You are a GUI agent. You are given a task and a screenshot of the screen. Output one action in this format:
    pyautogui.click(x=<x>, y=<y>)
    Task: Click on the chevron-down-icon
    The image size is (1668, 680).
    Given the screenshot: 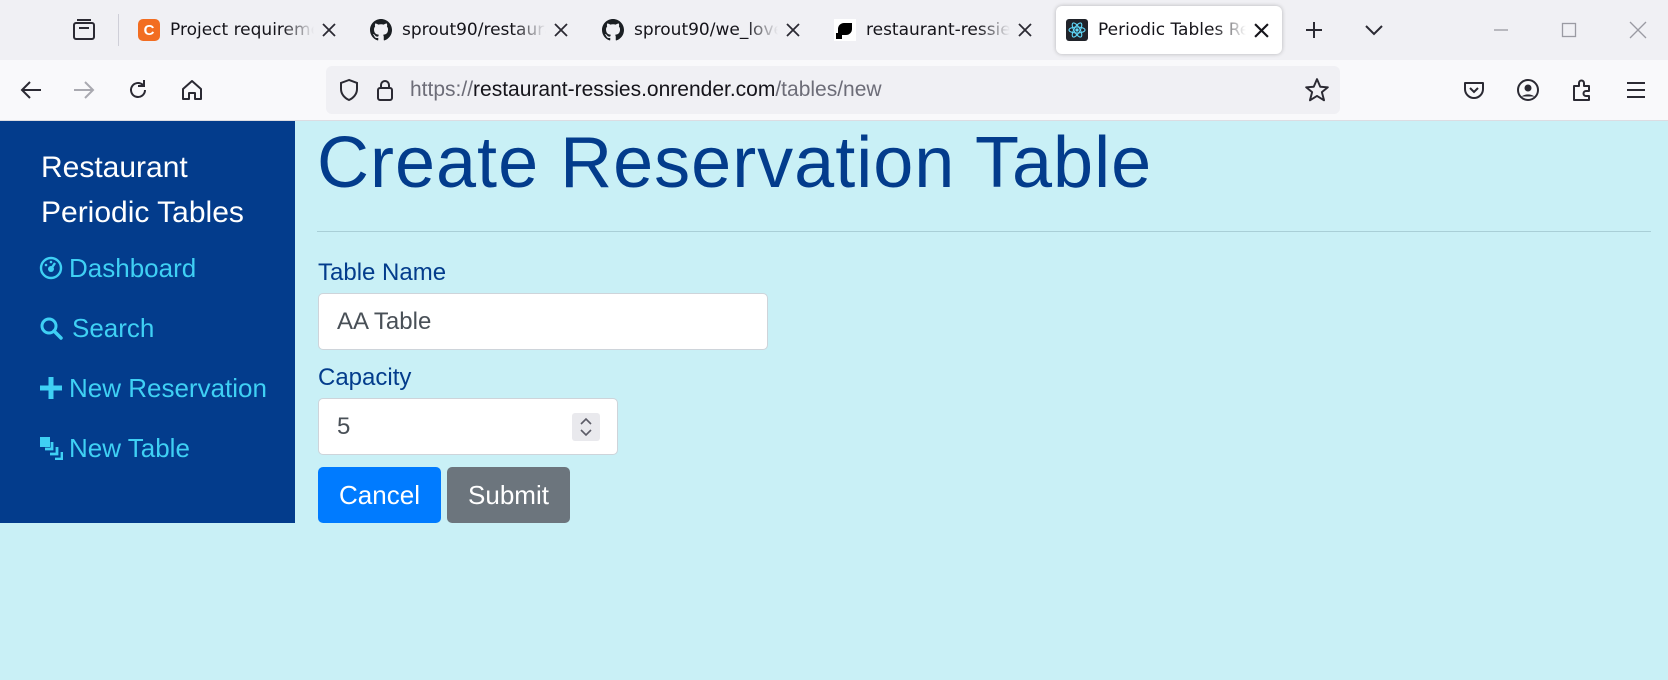 What is the action you would take?
    pyautogui.click(x=1374, y=30)
    